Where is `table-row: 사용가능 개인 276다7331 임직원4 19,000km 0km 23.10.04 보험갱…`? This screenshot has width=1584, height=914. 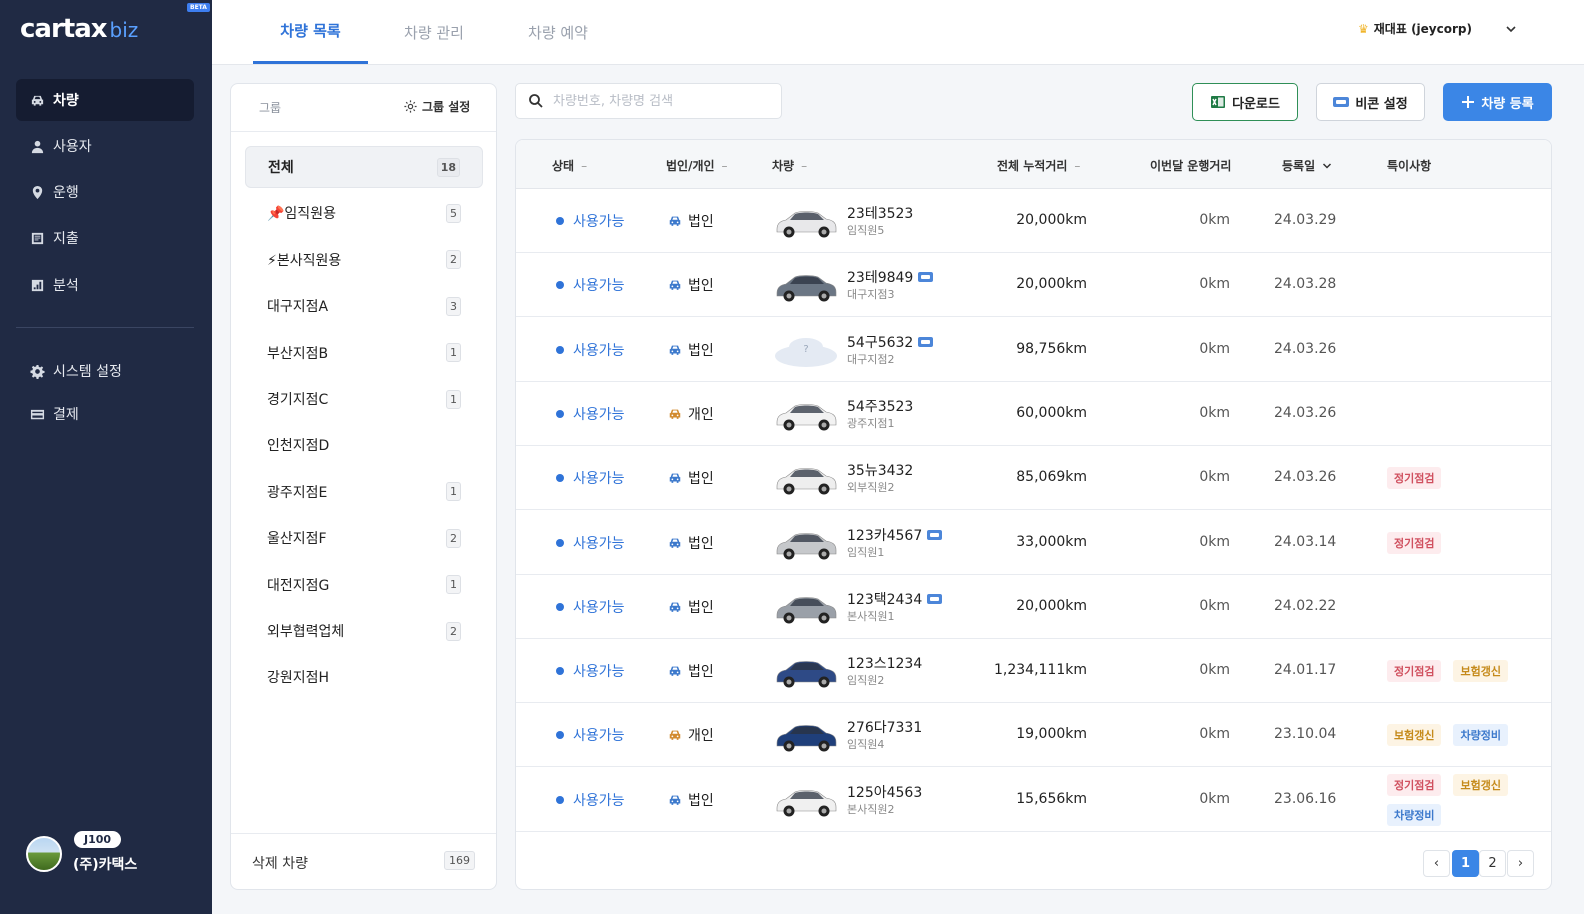
table-row: 사용가능 개인 276다7331 임직원4 19,000km 0km 23.10.04 보험갱… is located at coordinates (1033, 735).